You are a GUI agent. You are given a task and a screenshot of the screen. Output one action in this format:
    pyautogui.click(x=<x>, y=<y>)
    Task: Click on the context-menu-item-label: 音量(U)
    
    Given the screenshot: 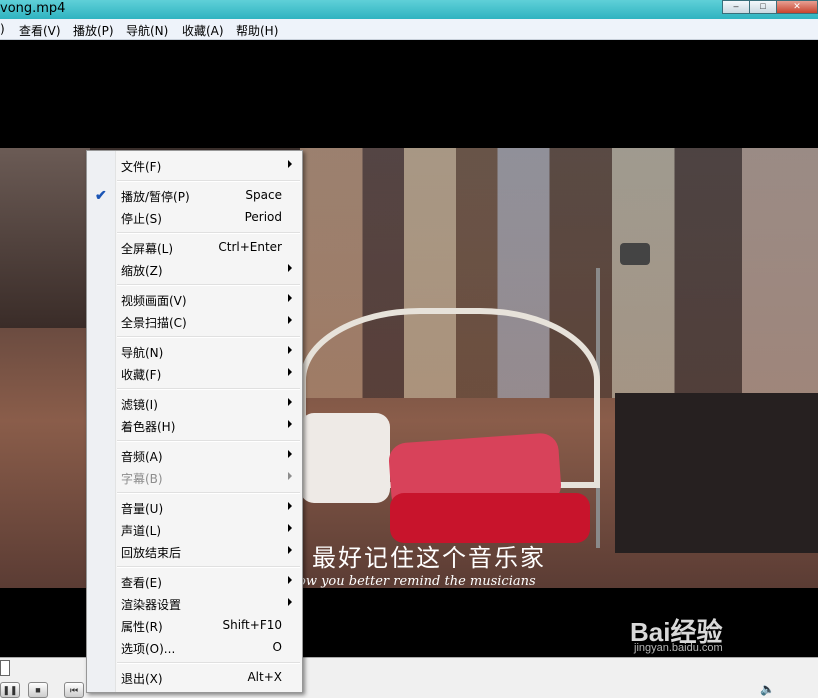 What is the action you would take?
    pyautogui.click(x=142, y=509)
    